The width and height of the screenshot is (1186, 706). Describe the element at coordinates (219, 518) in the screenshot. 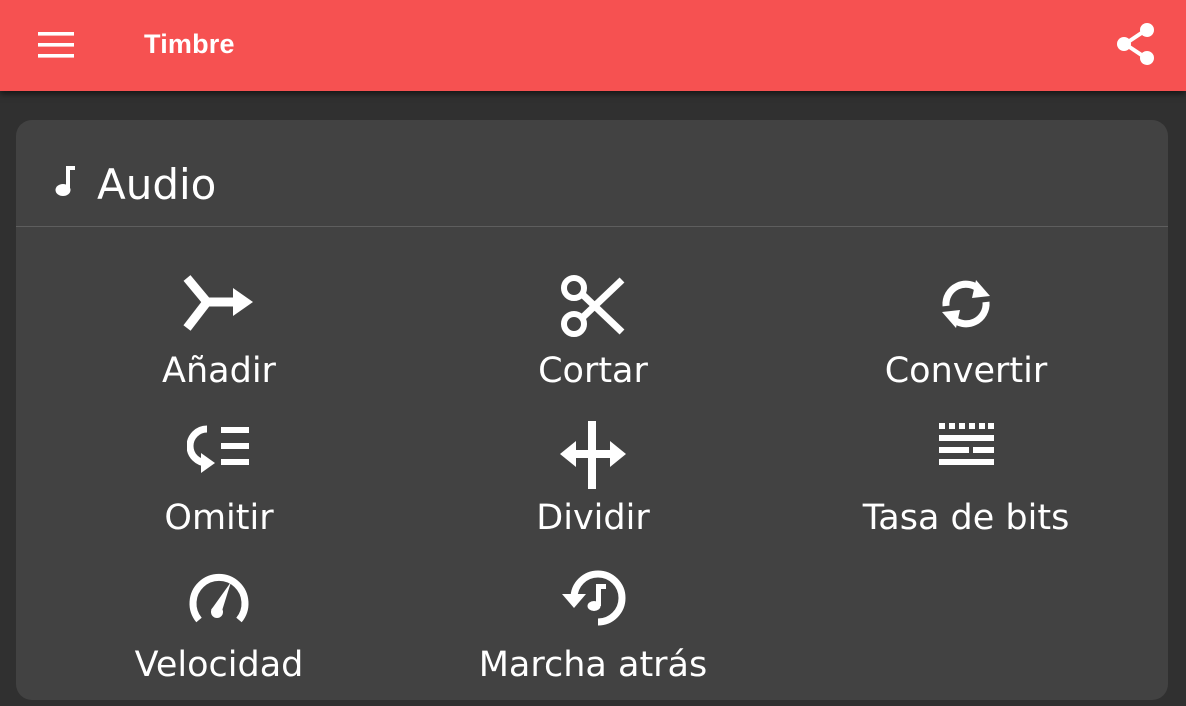

I see `tool-label: Omitir` at that location.